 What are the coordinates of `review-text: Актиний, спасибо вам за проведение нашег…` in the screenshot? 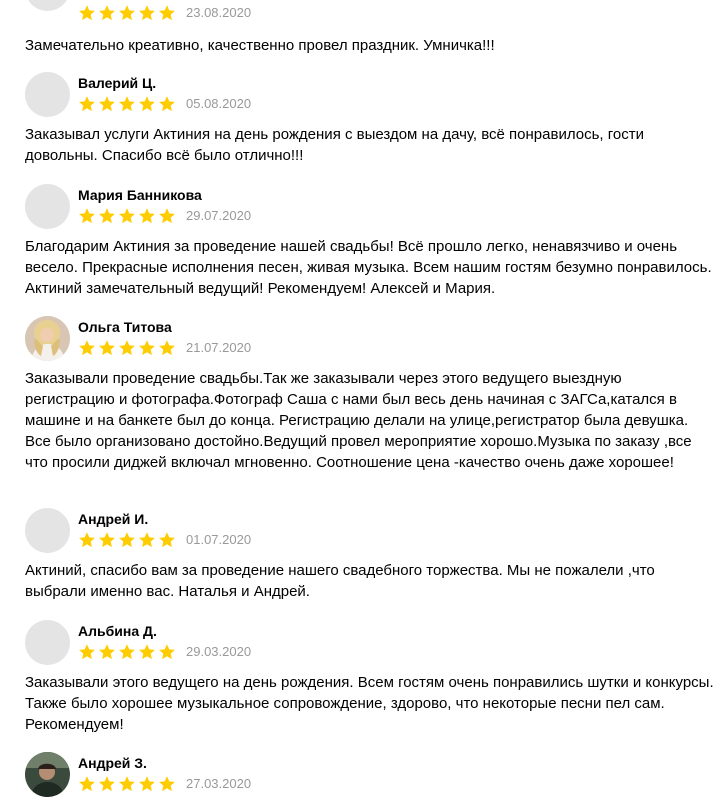 It's located at (340, 581).